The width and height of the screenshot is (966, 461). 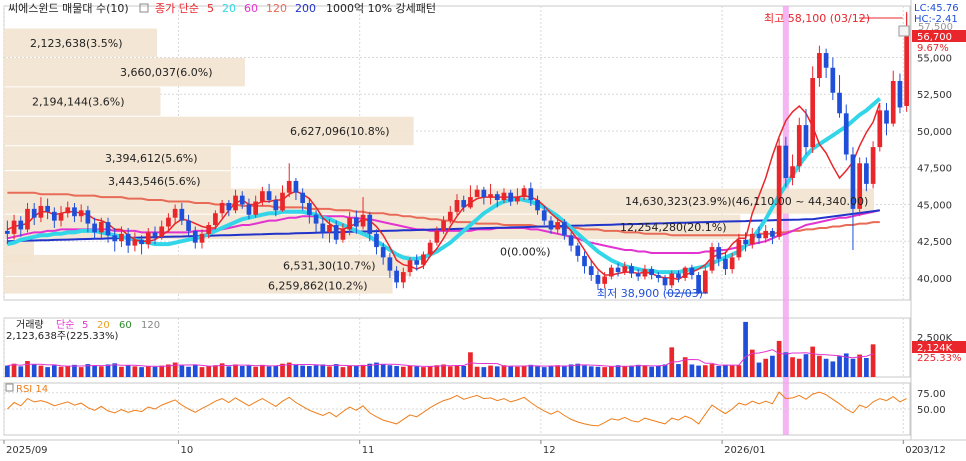 What do you see at coordinates (931, 410) in the screenshot?
I see `rsi-tick-label: 50.00` at bounding box center [931, 410].